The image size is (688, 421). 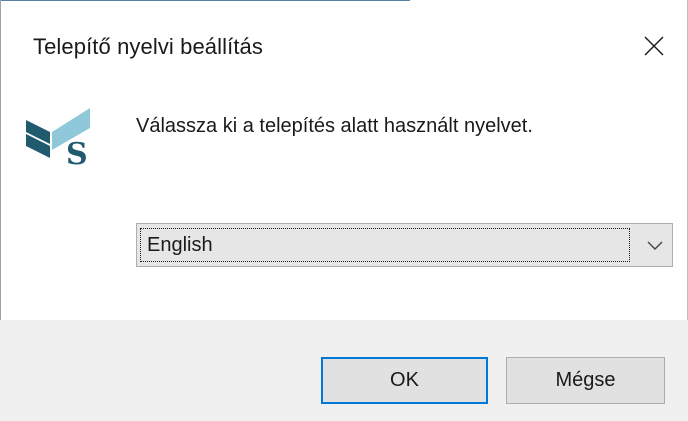 What do you see at coordinates (77, 153) in the screenshot?
I see `svg-text: S` at bounding box center [77, 153].